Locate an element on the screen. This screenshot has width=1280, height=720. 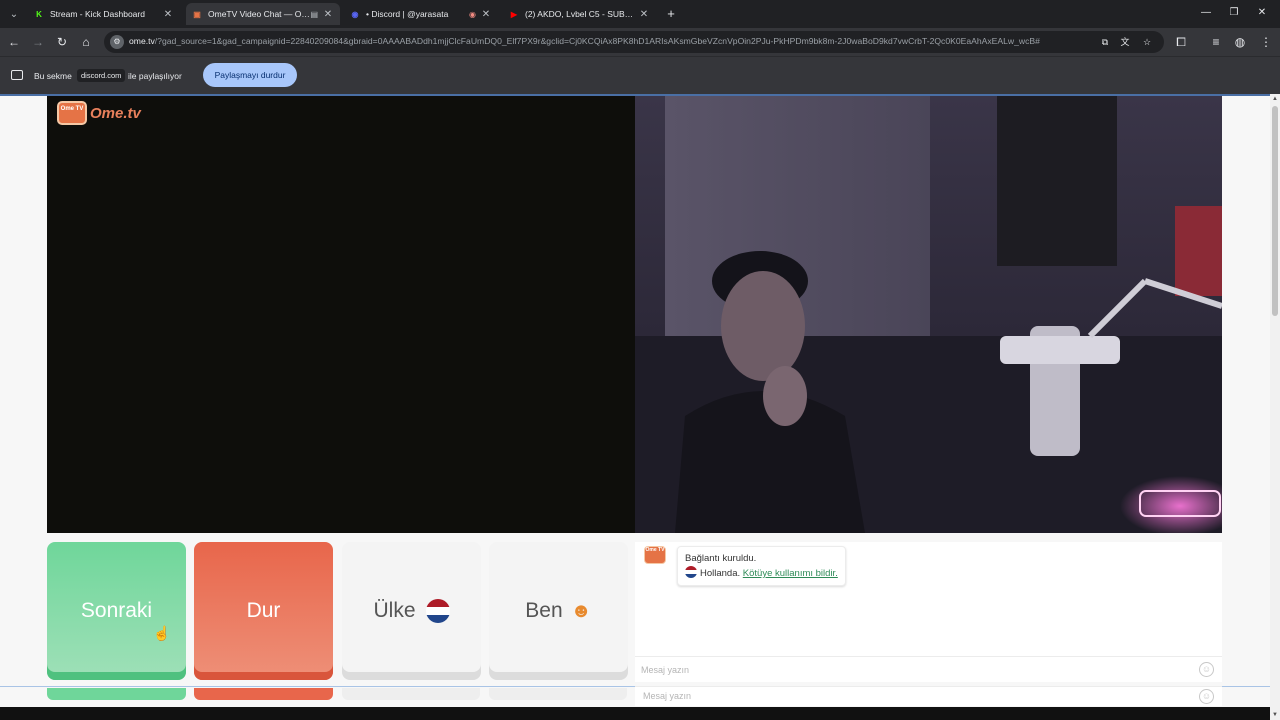
tab-title: (2) AKDO, Lvbel C5 - SUBMARI is located at coordinates (581, 14).